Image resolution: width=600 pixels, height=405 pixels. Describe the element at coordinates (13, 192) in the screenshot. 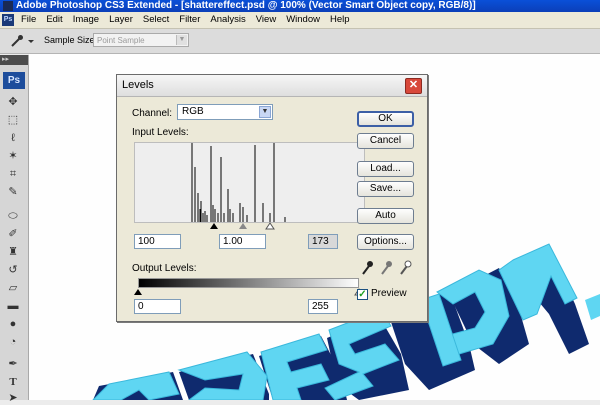

I see `eyedropper-icon: ✎` at that location.